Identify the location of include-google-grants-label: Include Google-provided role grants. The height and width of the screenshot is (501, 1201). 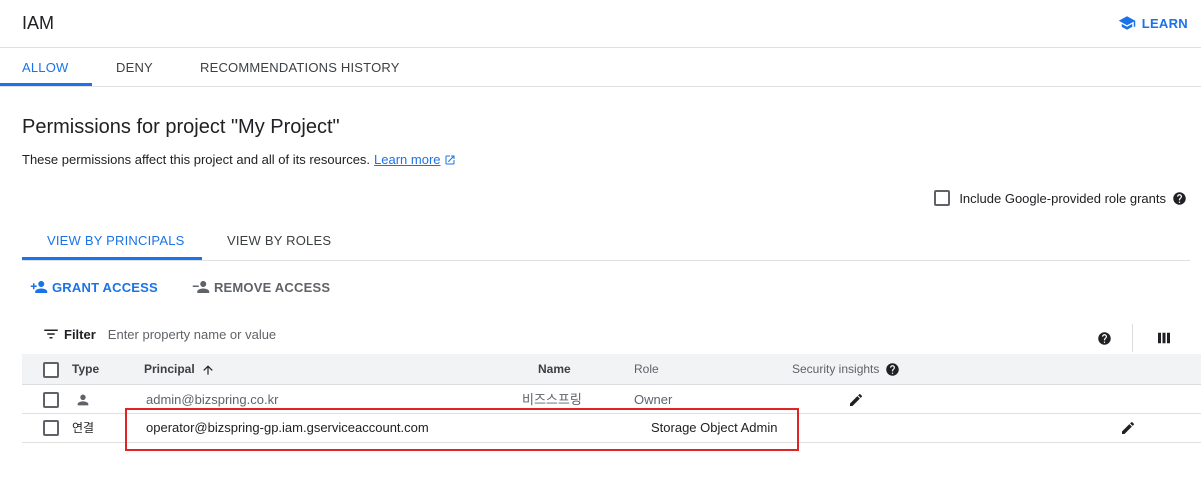
(1062, 198).